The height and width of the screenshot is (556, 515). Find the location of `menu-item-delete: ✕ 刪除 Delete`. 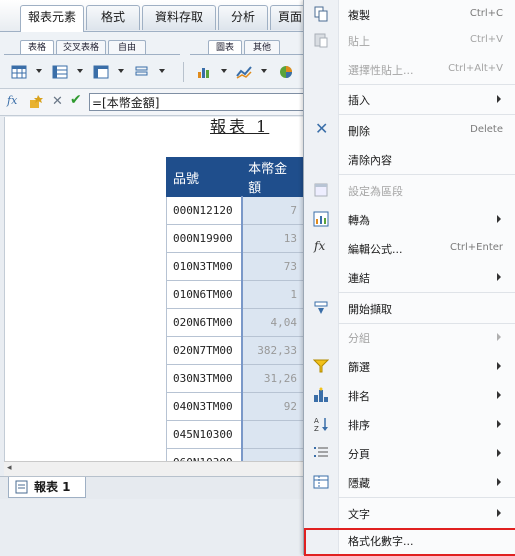

menu-item-delete: ✕ 刪除 Delete is located at coordinates (409, 130).